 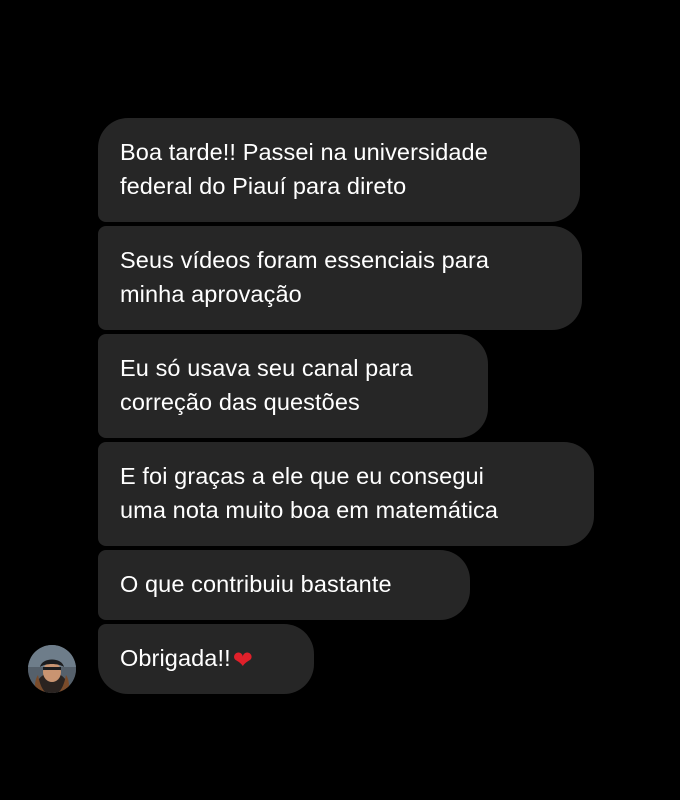 I want to click on sender-avatar, so click(x=52, y=669).